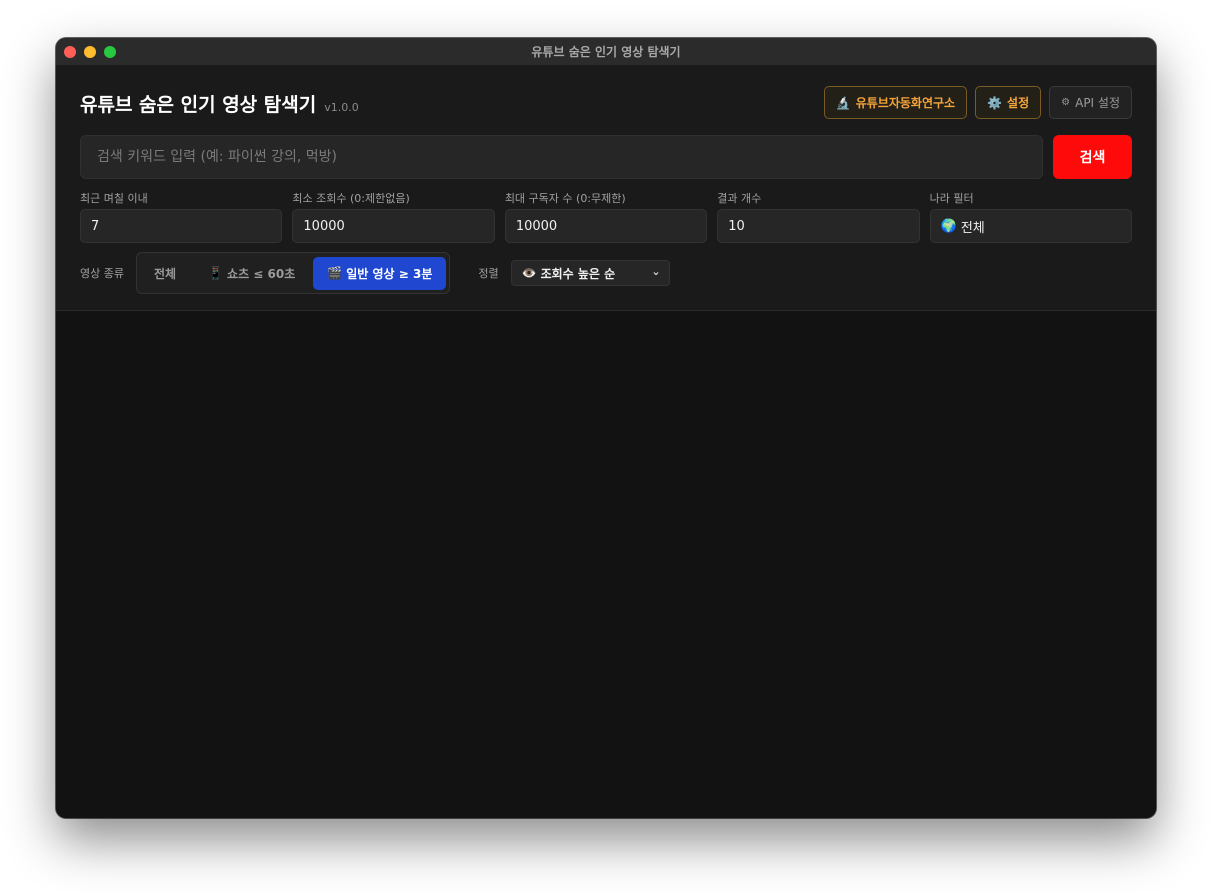 The width and height of the screenshot is (1212, 892). What do you see at coordinates (198, 105) in the screenshot?
I see `app-name: 유튜브 숨은 인기 영상 탐색기` at bounding box center [198, 105].